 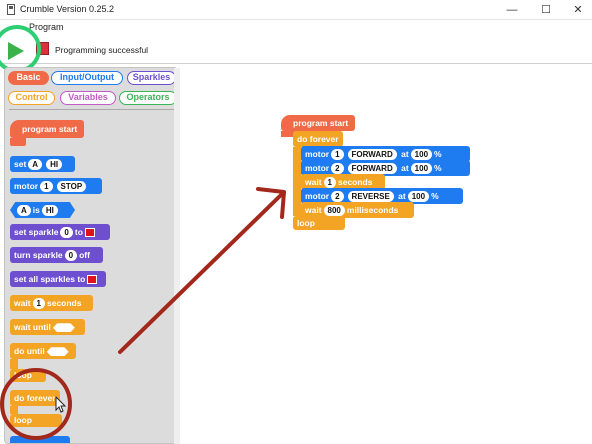 What do you see at coordinates (201, 273) in the screenshot?
I see `annotation-arrow` at bounding box center [201, 273].